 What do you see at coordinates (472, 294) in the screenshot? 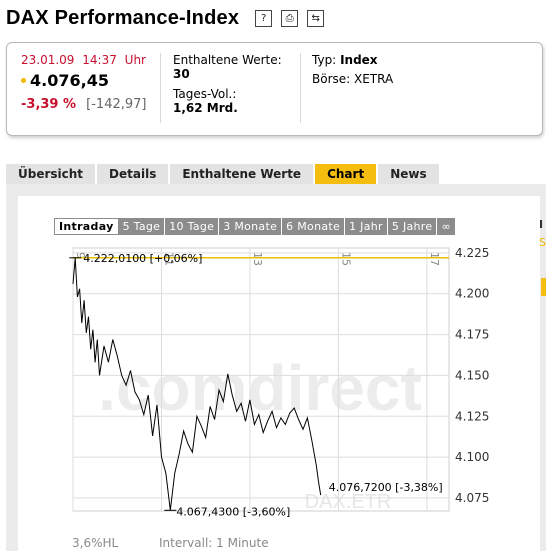
I see `y-tick-label: 4.200` at bounding box center [472, 294].